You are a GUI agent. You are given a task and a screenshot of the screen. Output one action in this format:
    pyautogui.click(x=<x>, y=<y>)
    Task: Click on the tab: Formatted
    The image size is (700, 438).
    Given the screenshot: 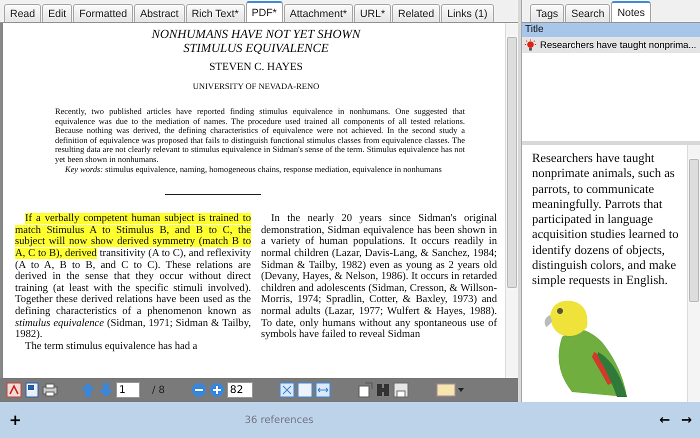 What is the action you would take?
    pyautogui.click(x=103, y=13)
    